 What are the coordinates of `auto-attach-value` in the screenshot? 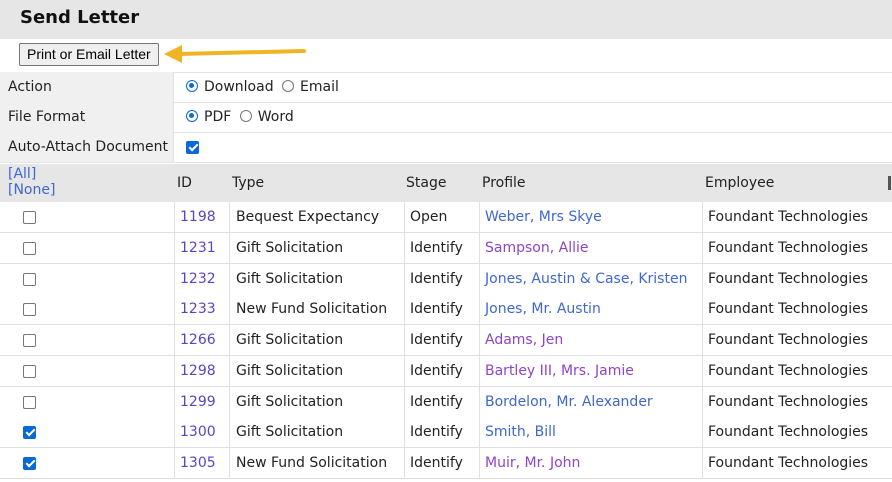 It's located at (192, 147).